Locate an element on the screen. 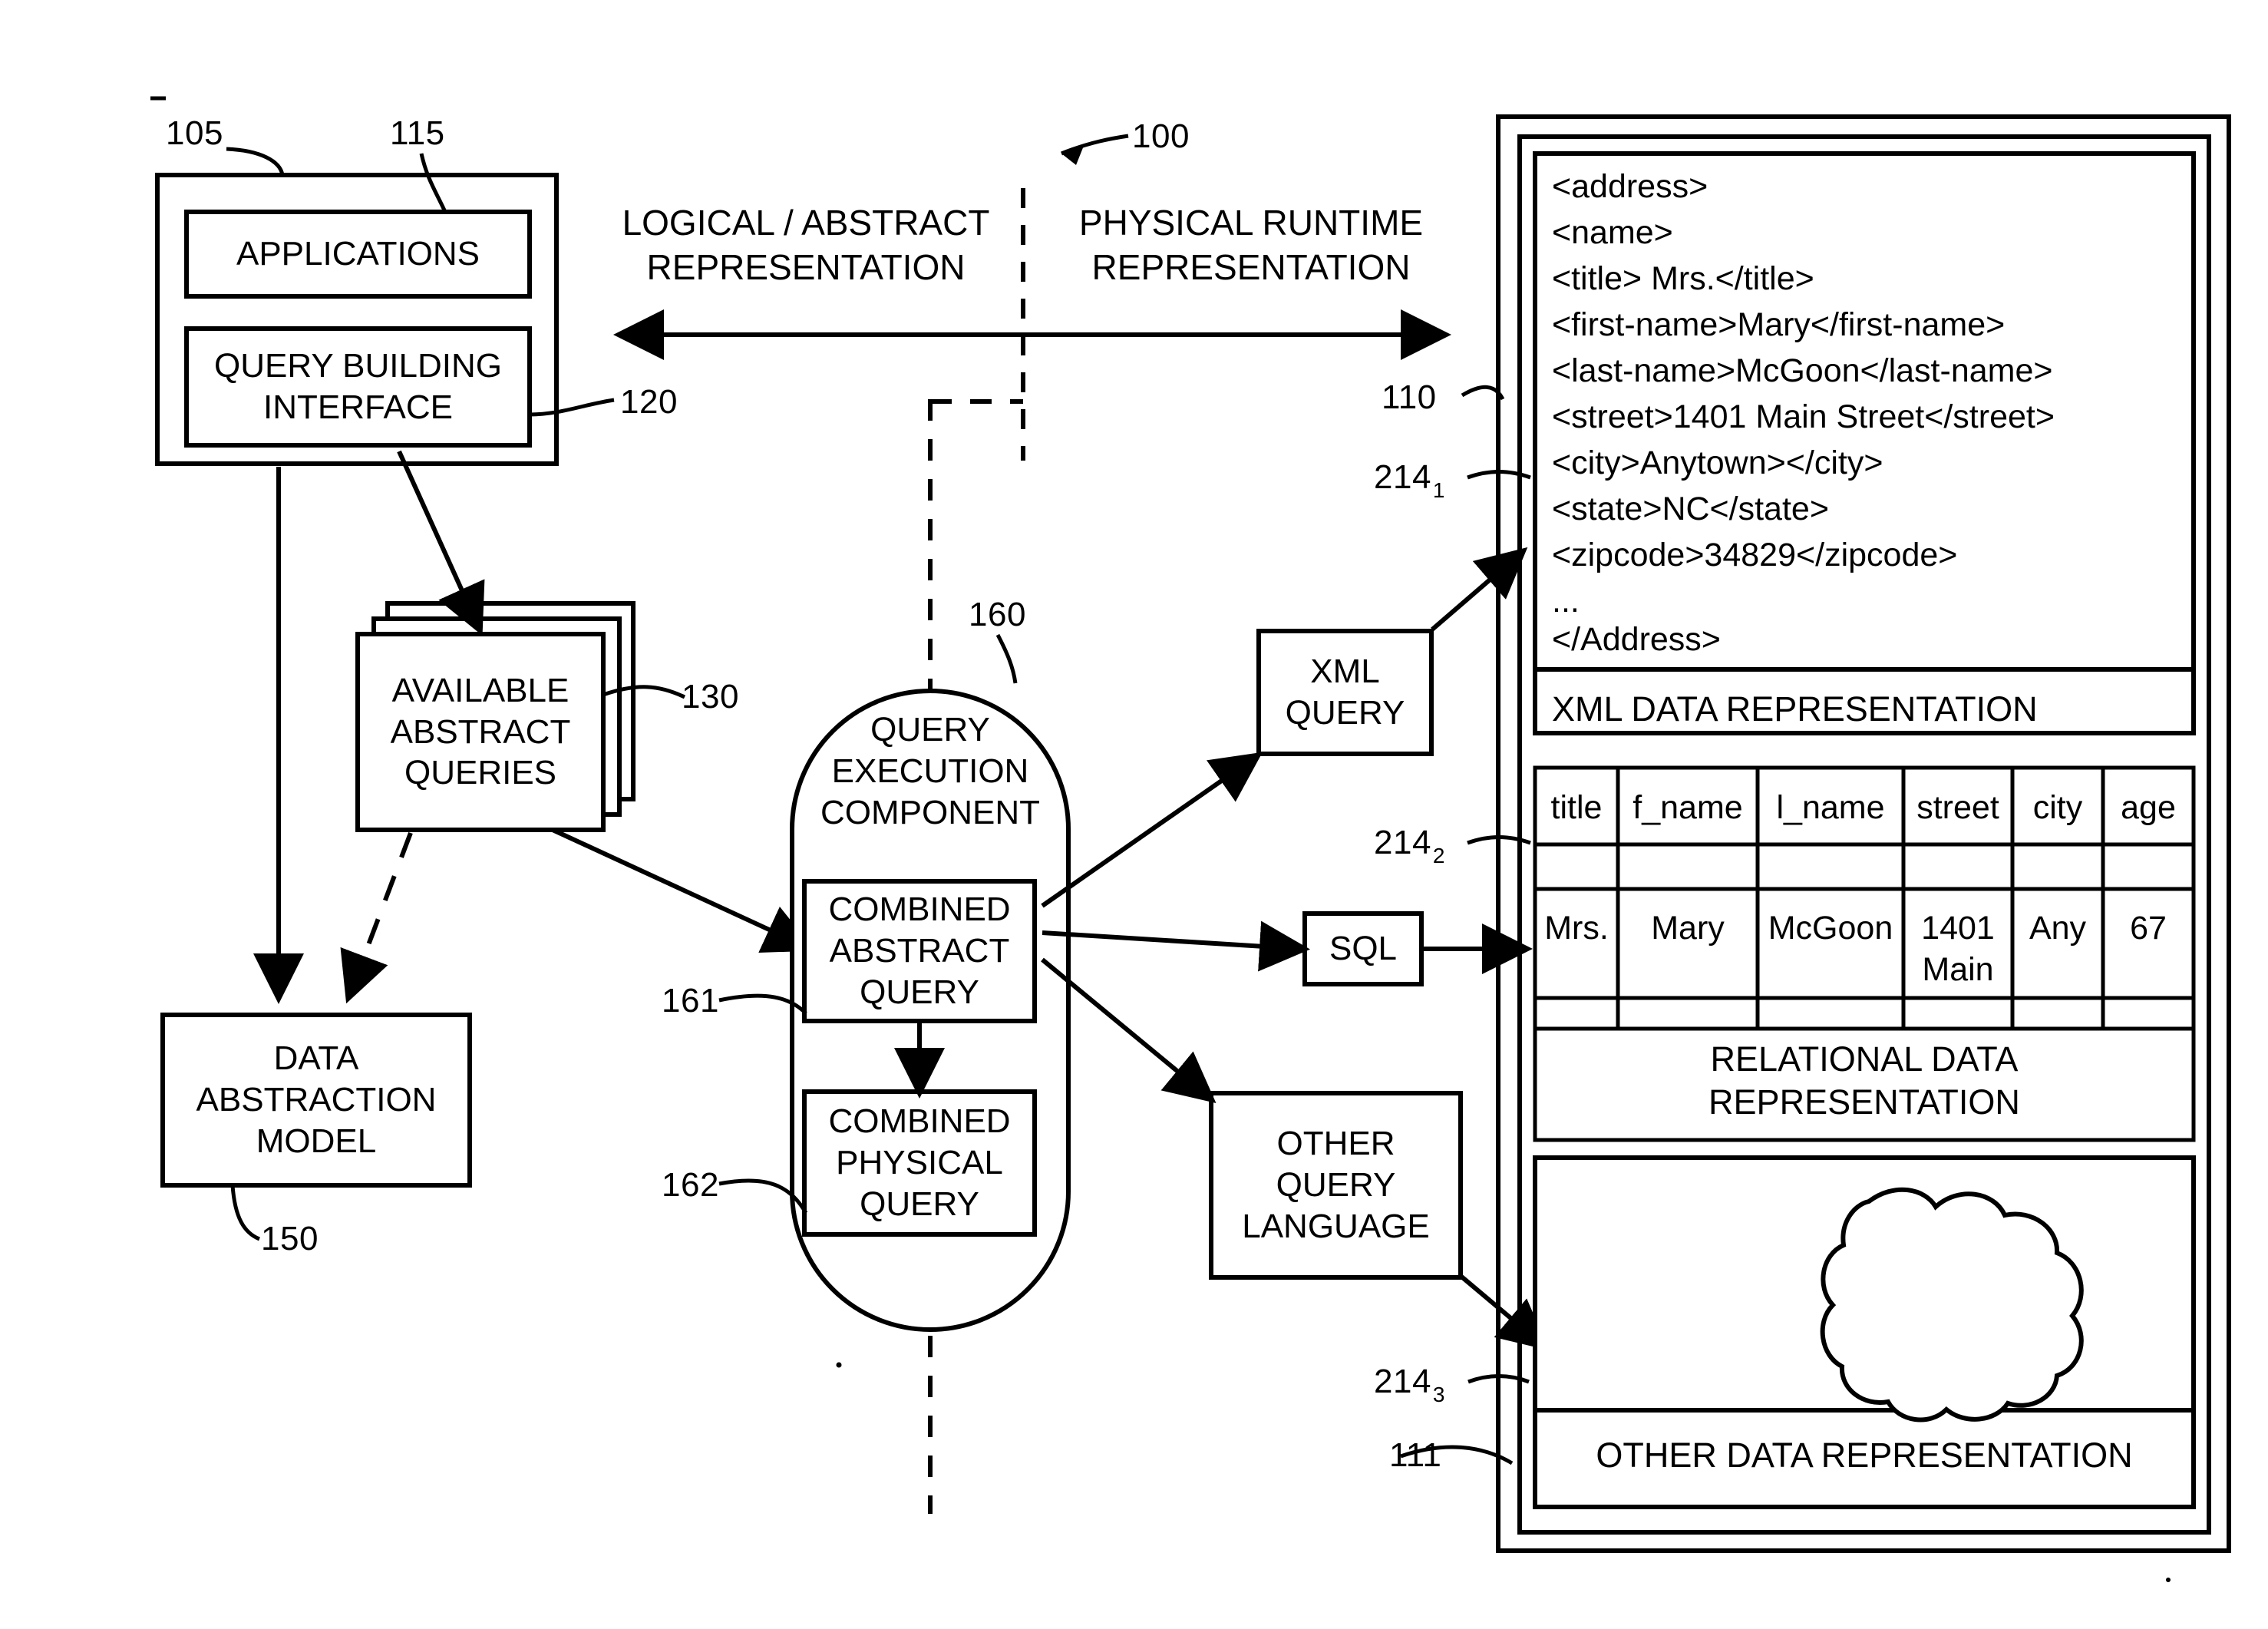 Image resolution: width=2268 pixels, height=1629 pixels. query-building-interface-box: QUERY BUILDING INTERFACE is located at coordinates (359, 387).